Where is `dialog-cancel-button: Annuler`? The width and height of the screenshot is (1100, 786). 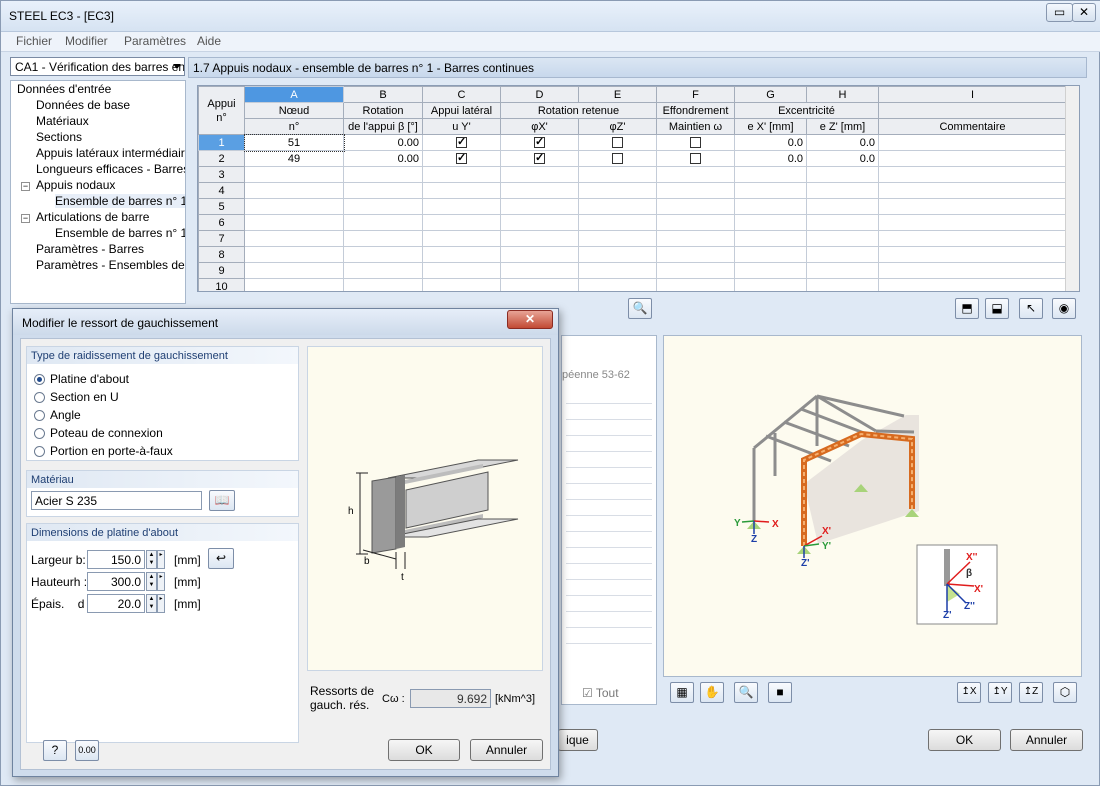
dialog-cancel-button: Annuler is located at coordinates (506, 750).